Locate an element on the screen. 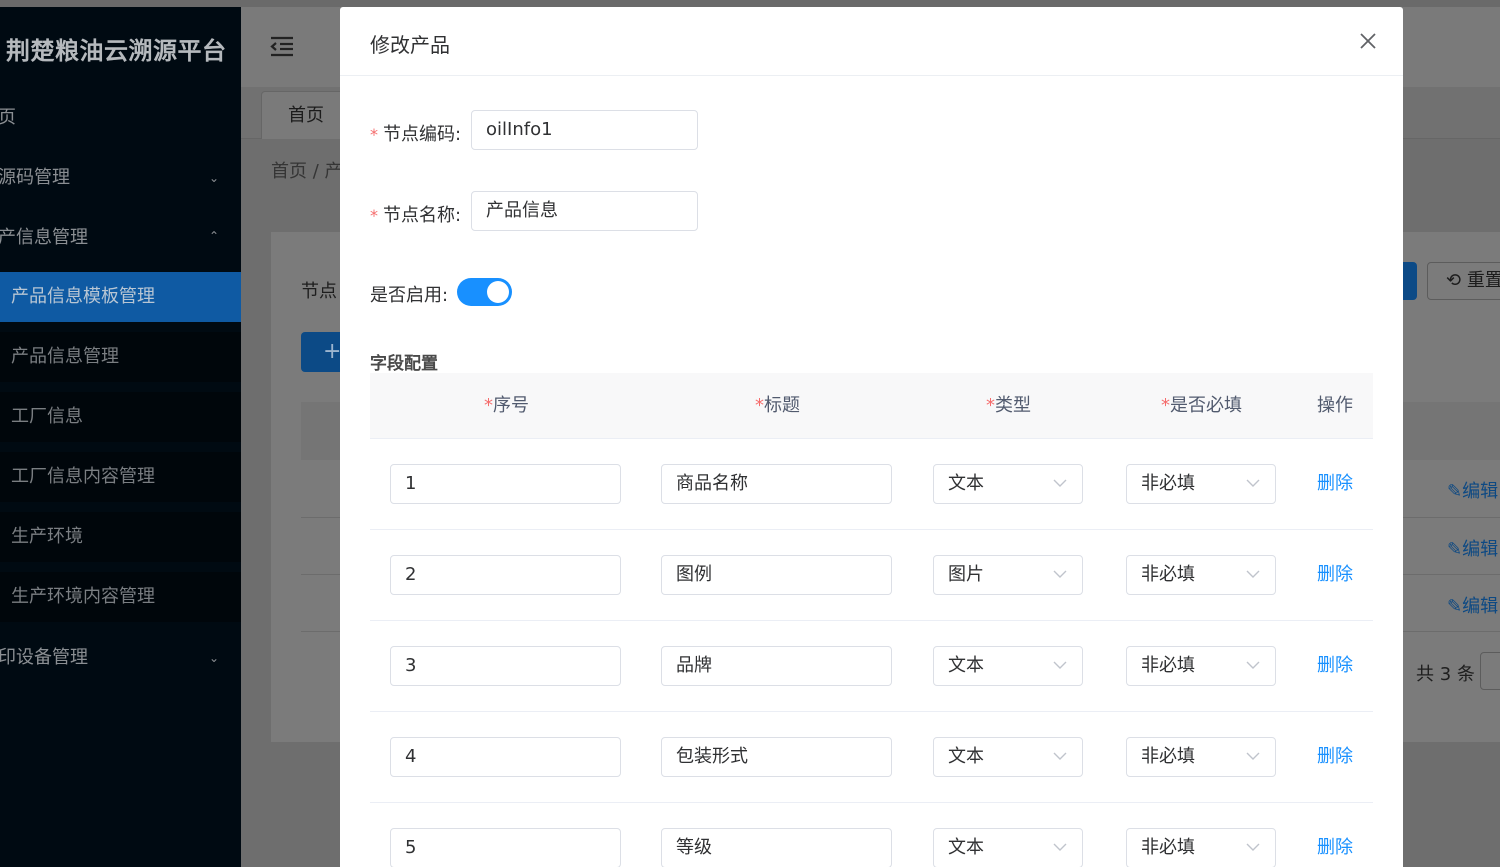 This screenshot has height=867, width=1500. sidebar-item-label: 页 is located at coordinates (8, 117).